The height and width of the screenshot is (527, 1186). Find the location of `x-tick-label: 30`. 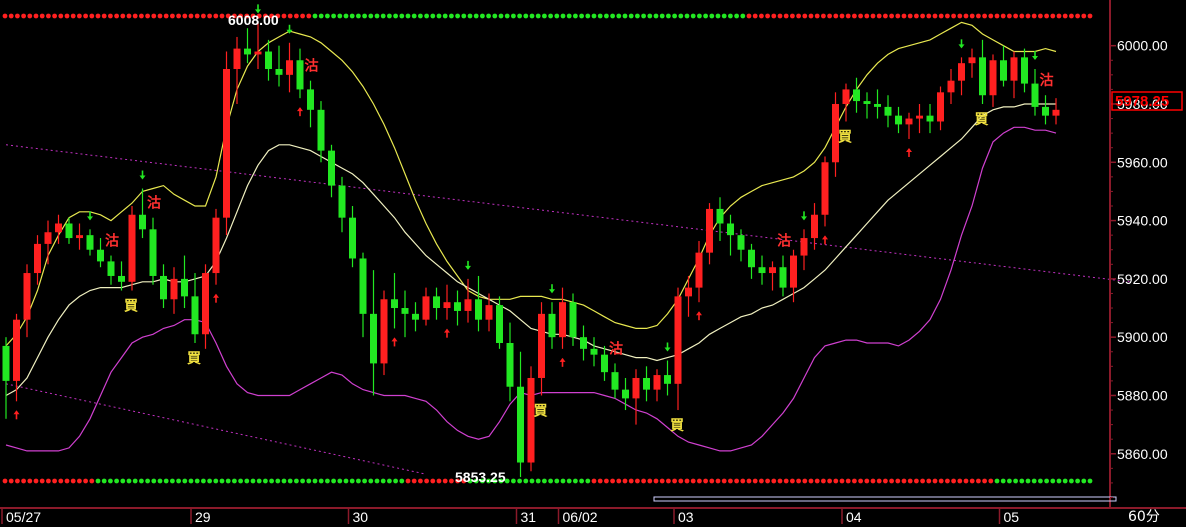

x-tick-label: 30 is located at coordinates (361, 517).